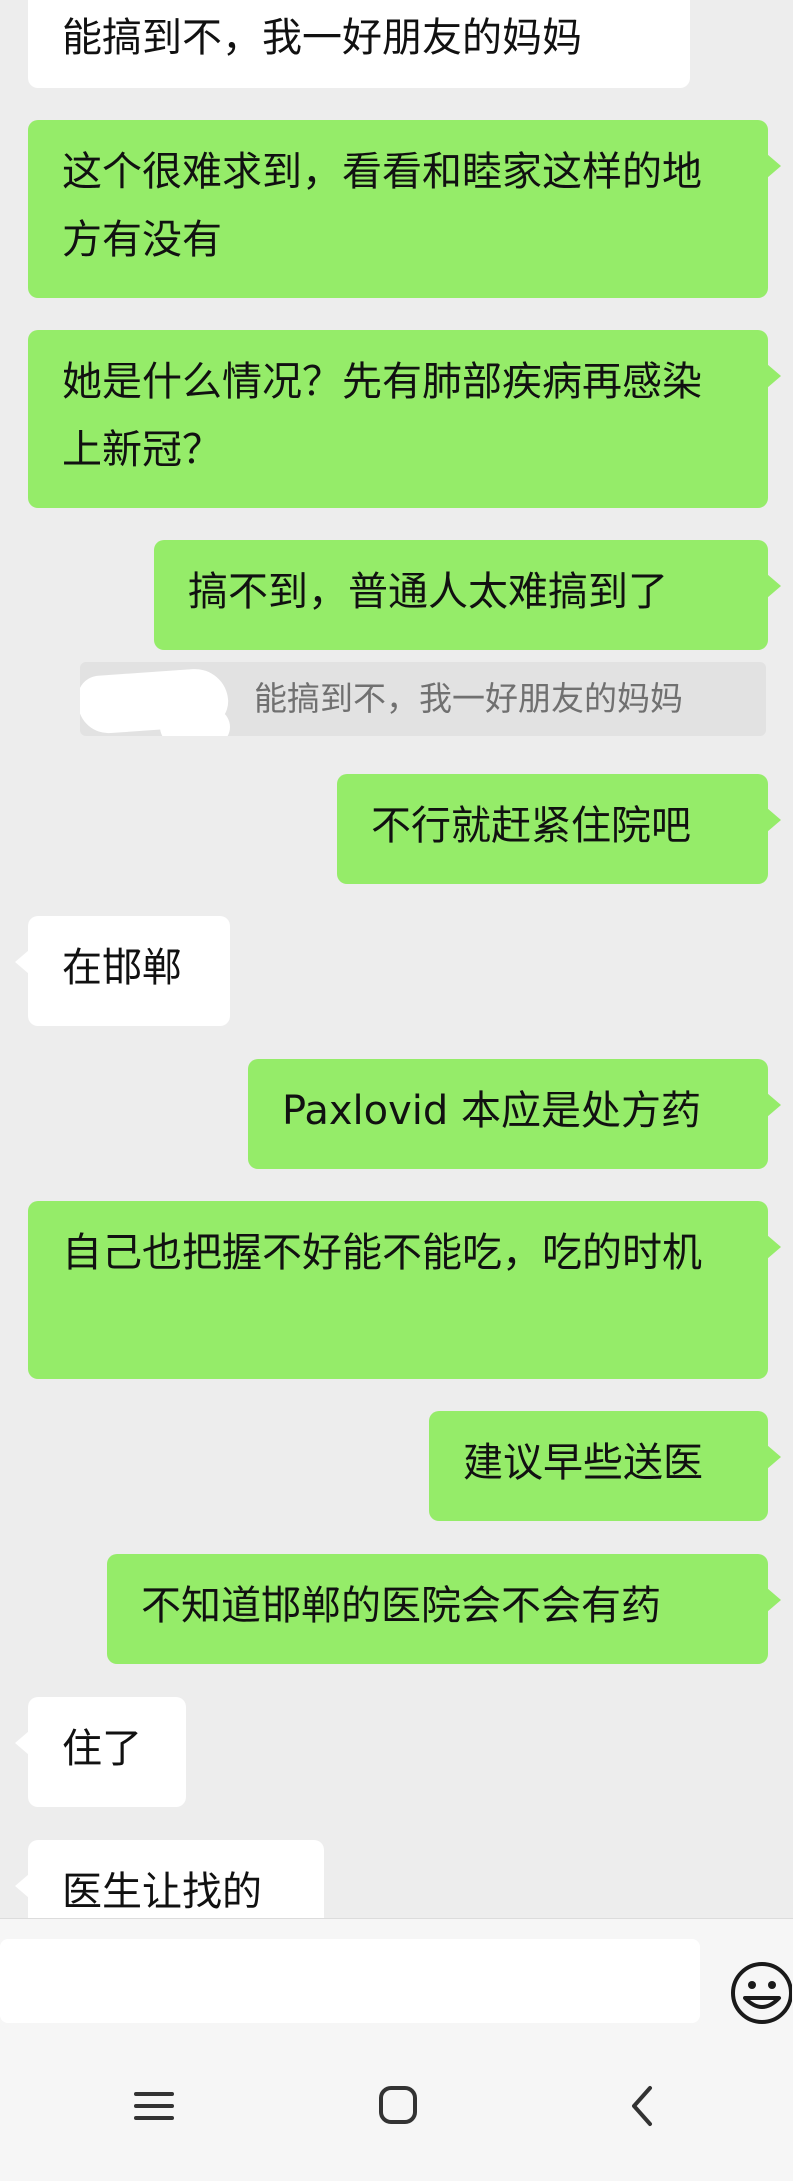  I want to click on message-bubble-sent: 搞不到，普通人太难搞到了, so click(467, 595).